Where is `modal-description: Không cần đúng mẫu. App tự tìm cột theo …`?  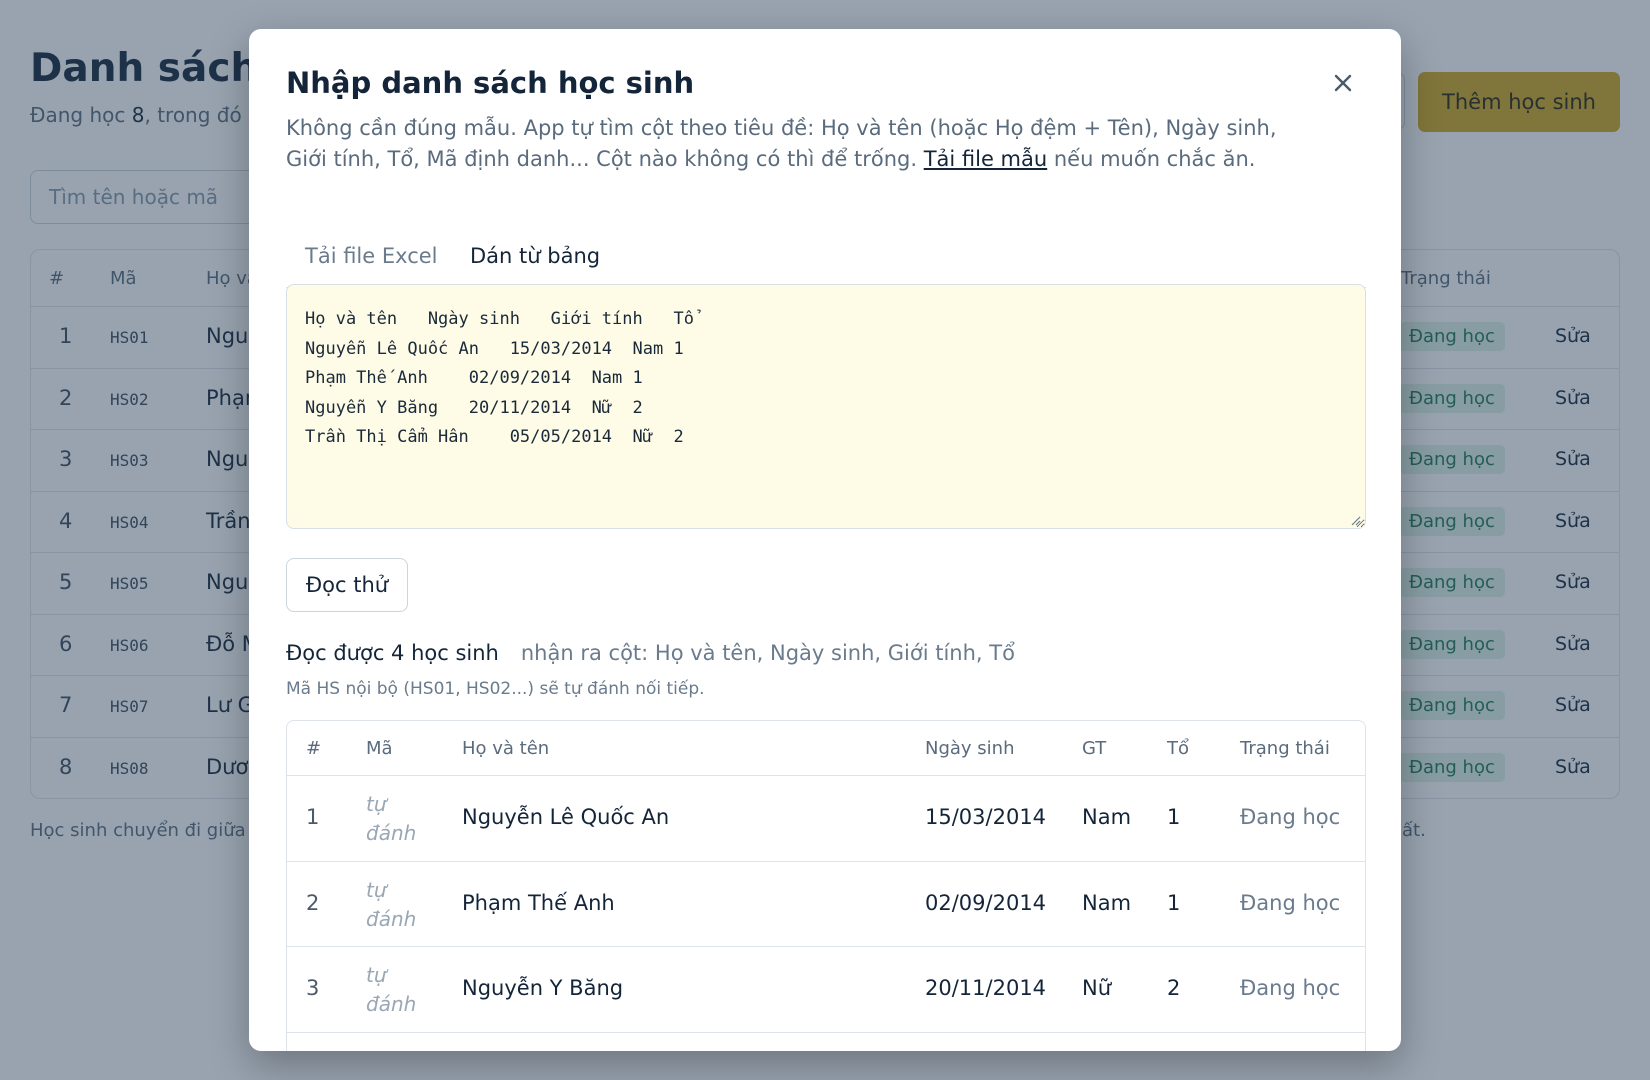
modal-description: Không cần đúng mẫu. App tự tìm cột theo … is located at coordinates (791, 144).